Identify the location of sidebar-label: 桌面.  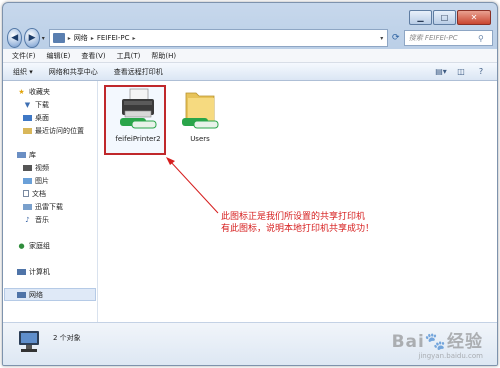
(42, 117).